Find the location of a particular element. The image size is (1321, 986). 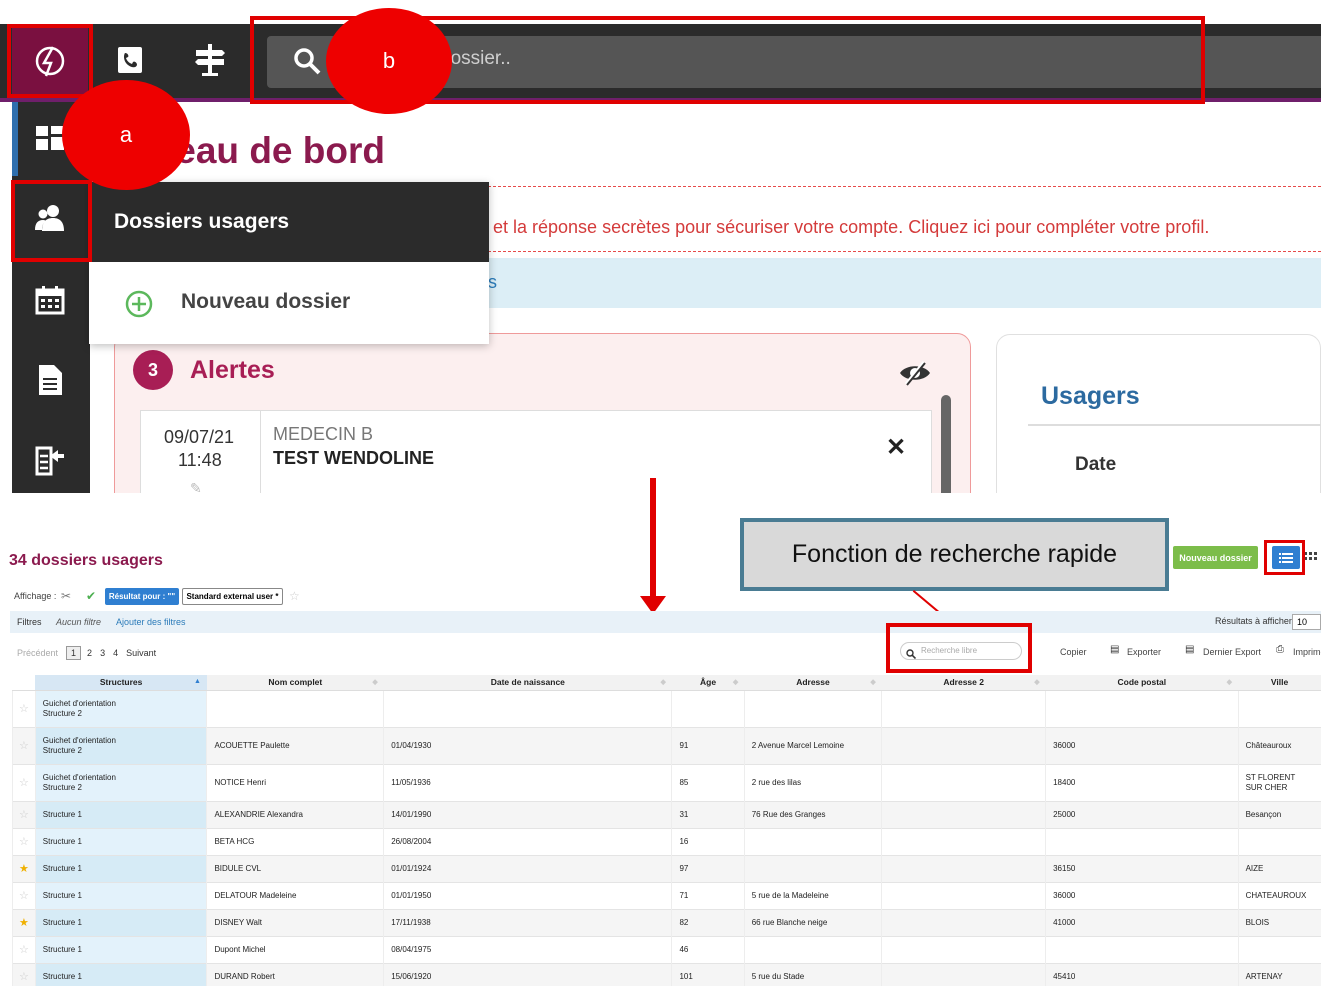

column-header-dob: Date de naissance ◆ is located at coordinates (527, 683).